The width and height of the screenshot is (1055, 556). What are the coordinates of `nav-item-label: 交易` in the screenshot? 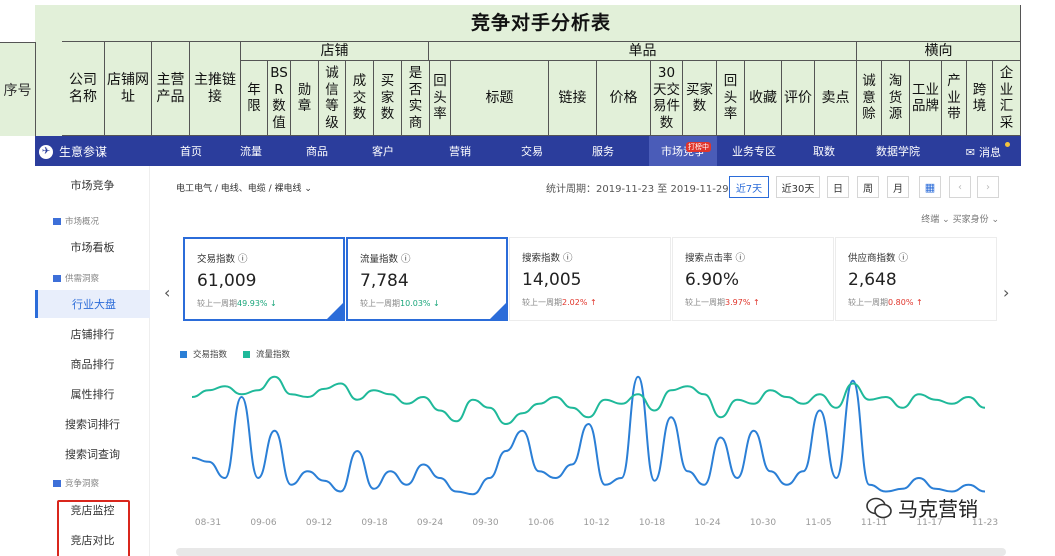 It's located at (532, 151).